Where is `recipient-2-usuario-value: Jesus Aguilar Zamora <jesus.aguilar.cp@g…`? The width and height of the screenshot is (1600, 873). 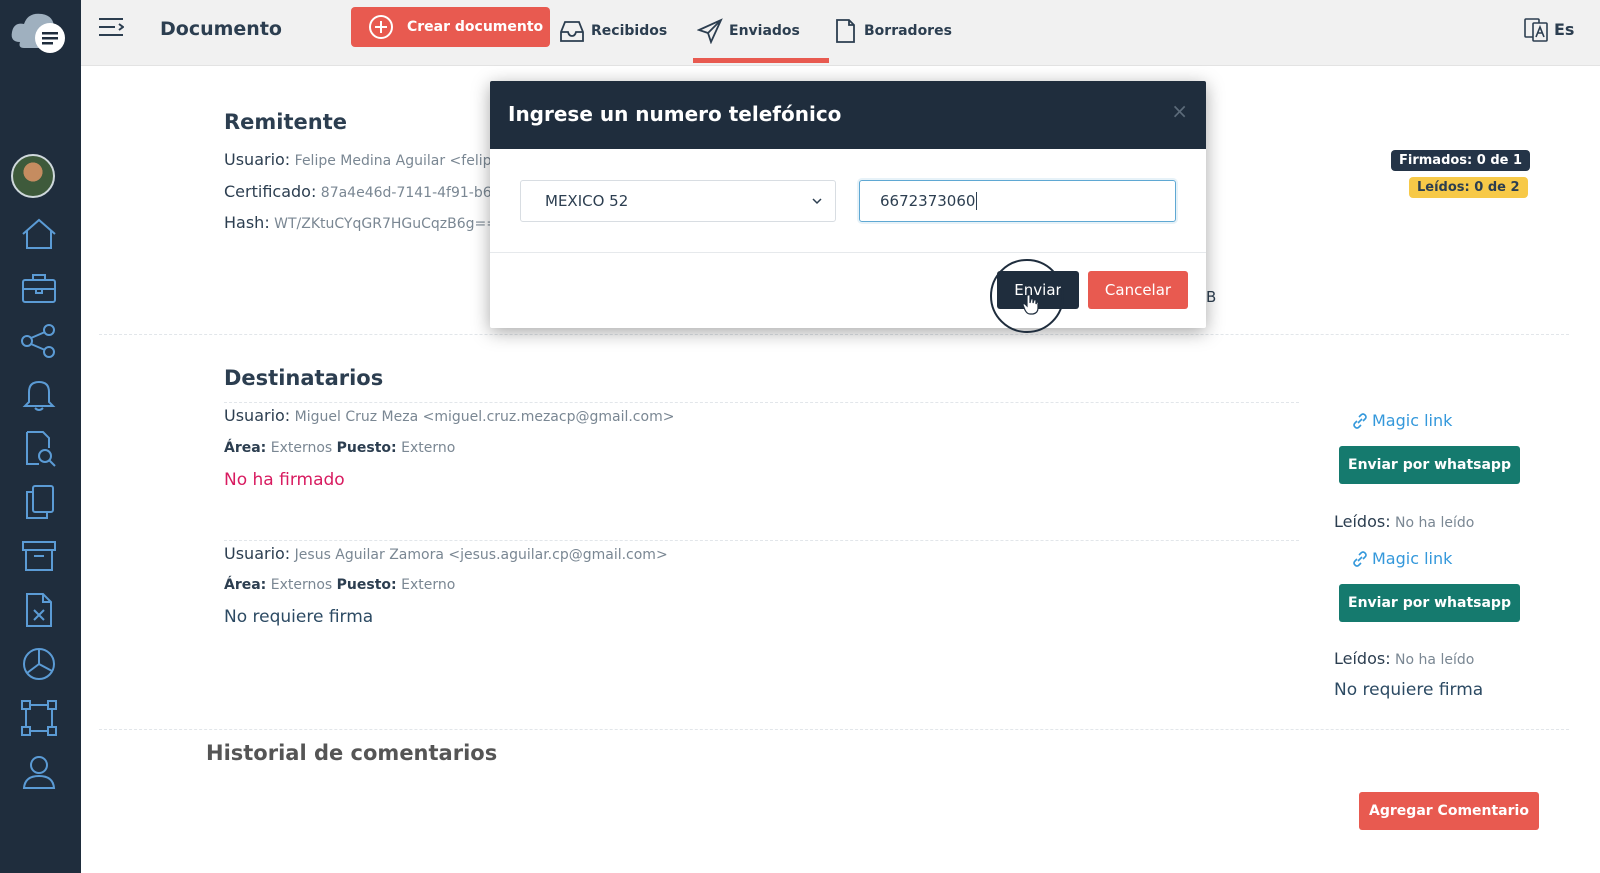
recipient-2-usuario-value: Jesus Aguilar Zamora <jesus.aguilar.cp@g… is located at coordinates (481, 555).